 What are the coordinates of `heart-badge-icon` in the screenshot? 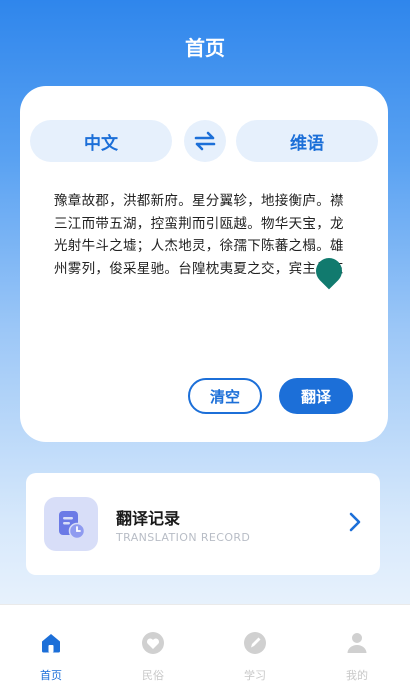 It's located at (153, 643).